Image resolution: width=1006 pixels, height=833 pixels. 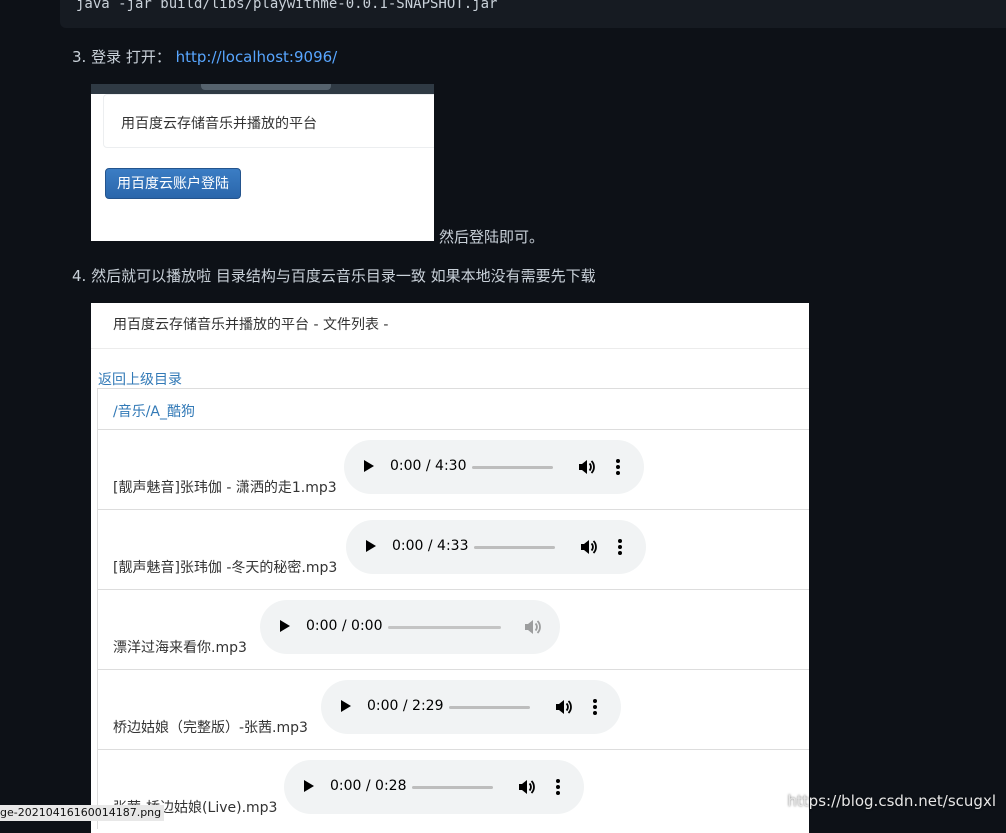 What do you see at coordinates (257, 57) in the screenshot?
I see `localhost-link: http://localhost:9096/` at bounding box center [257, 57].